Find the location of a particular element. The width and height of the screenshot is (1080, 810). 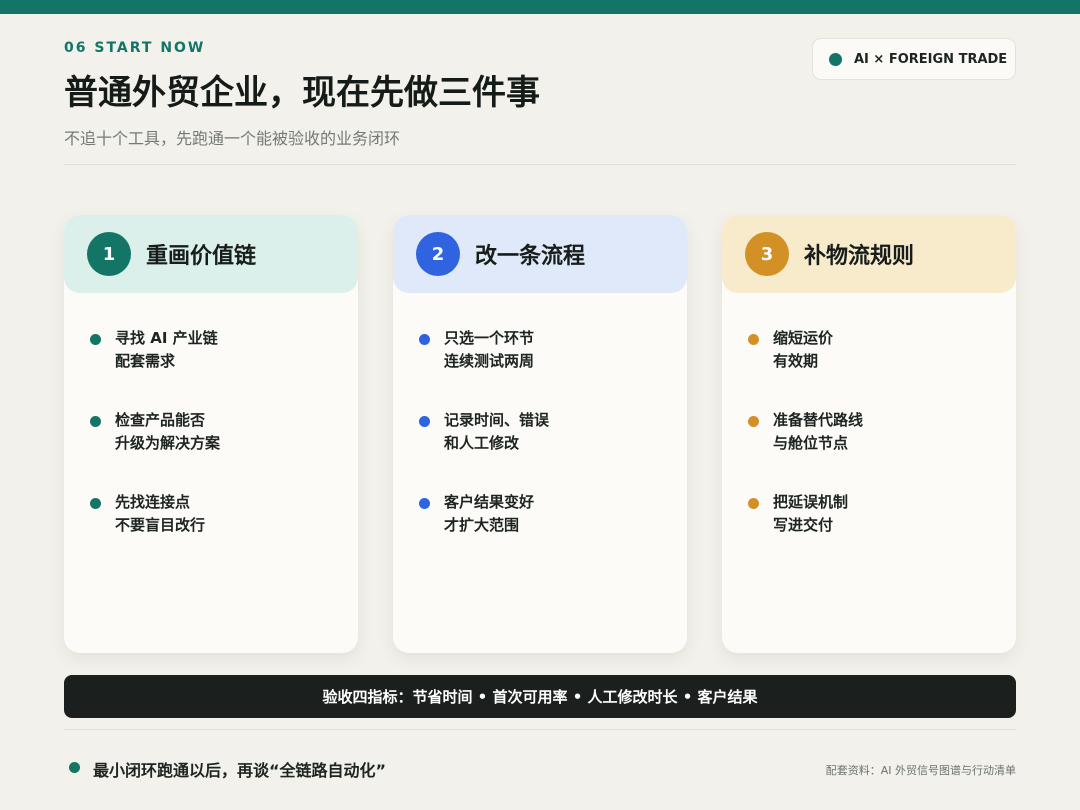

item-line: 缩短运价 is located at coordinates (803, 338).